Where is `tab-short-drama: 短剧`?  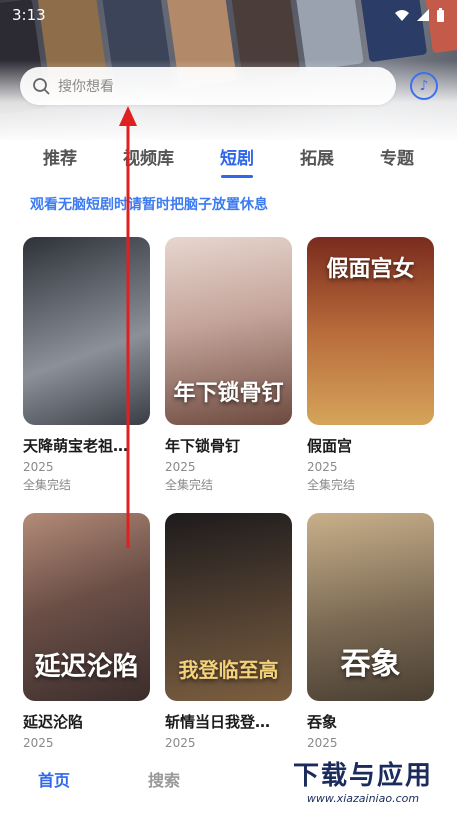 tab-short-drama: 短剧 is located at coordinates (237, 158).